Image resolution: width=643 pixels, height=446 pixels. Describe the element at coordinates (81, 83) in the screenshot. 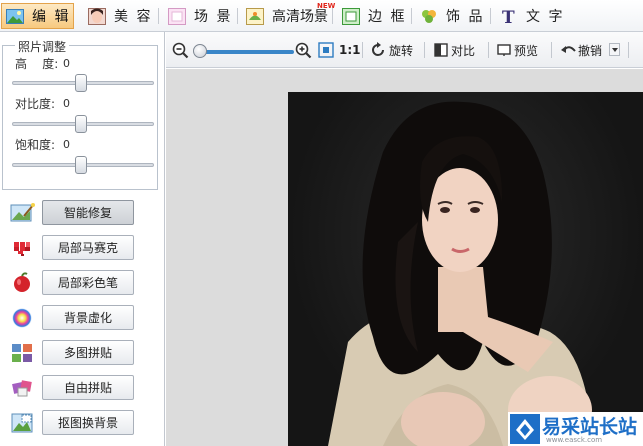

I see `brightness-slider-thumb` at that location.